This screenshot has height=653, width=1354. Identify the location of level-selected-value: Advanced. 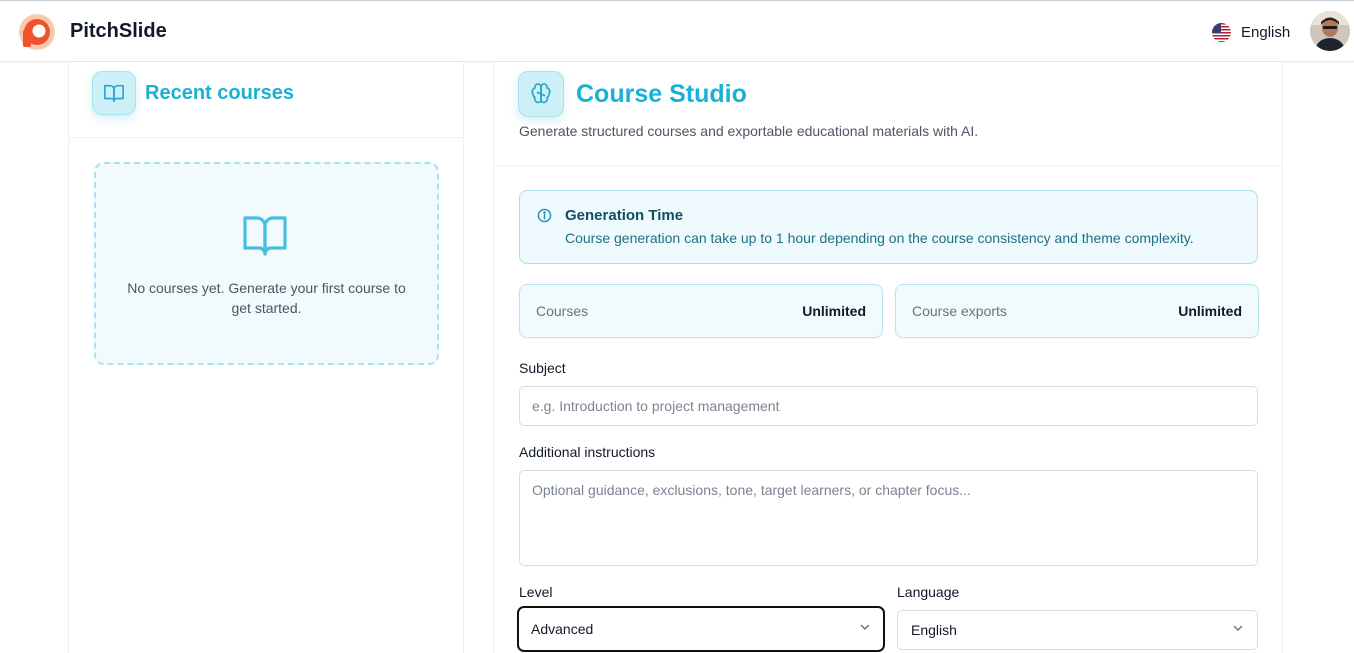
(562, 629).